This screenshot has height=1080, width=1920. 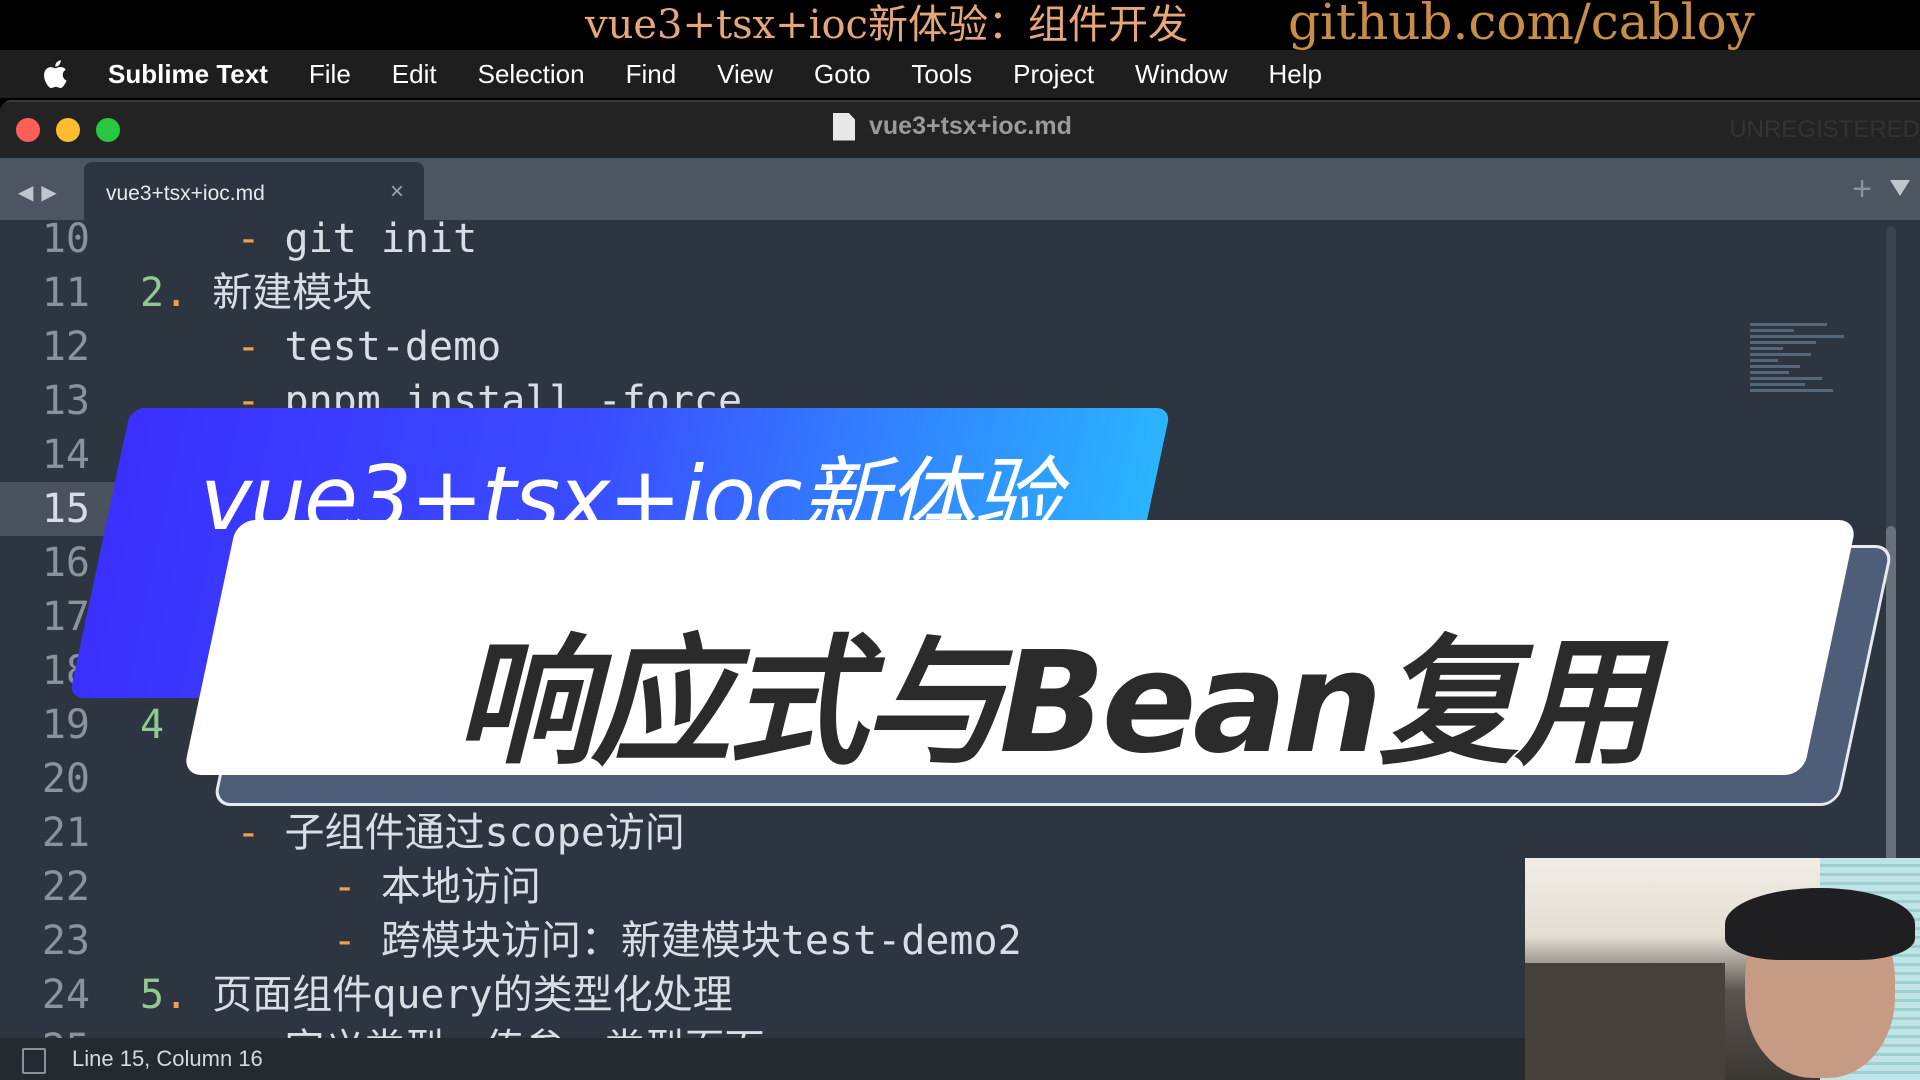 I want to click on code-line: 23 - 跨模块访问：新建模块test-demo2, so click(x=890, y=941).